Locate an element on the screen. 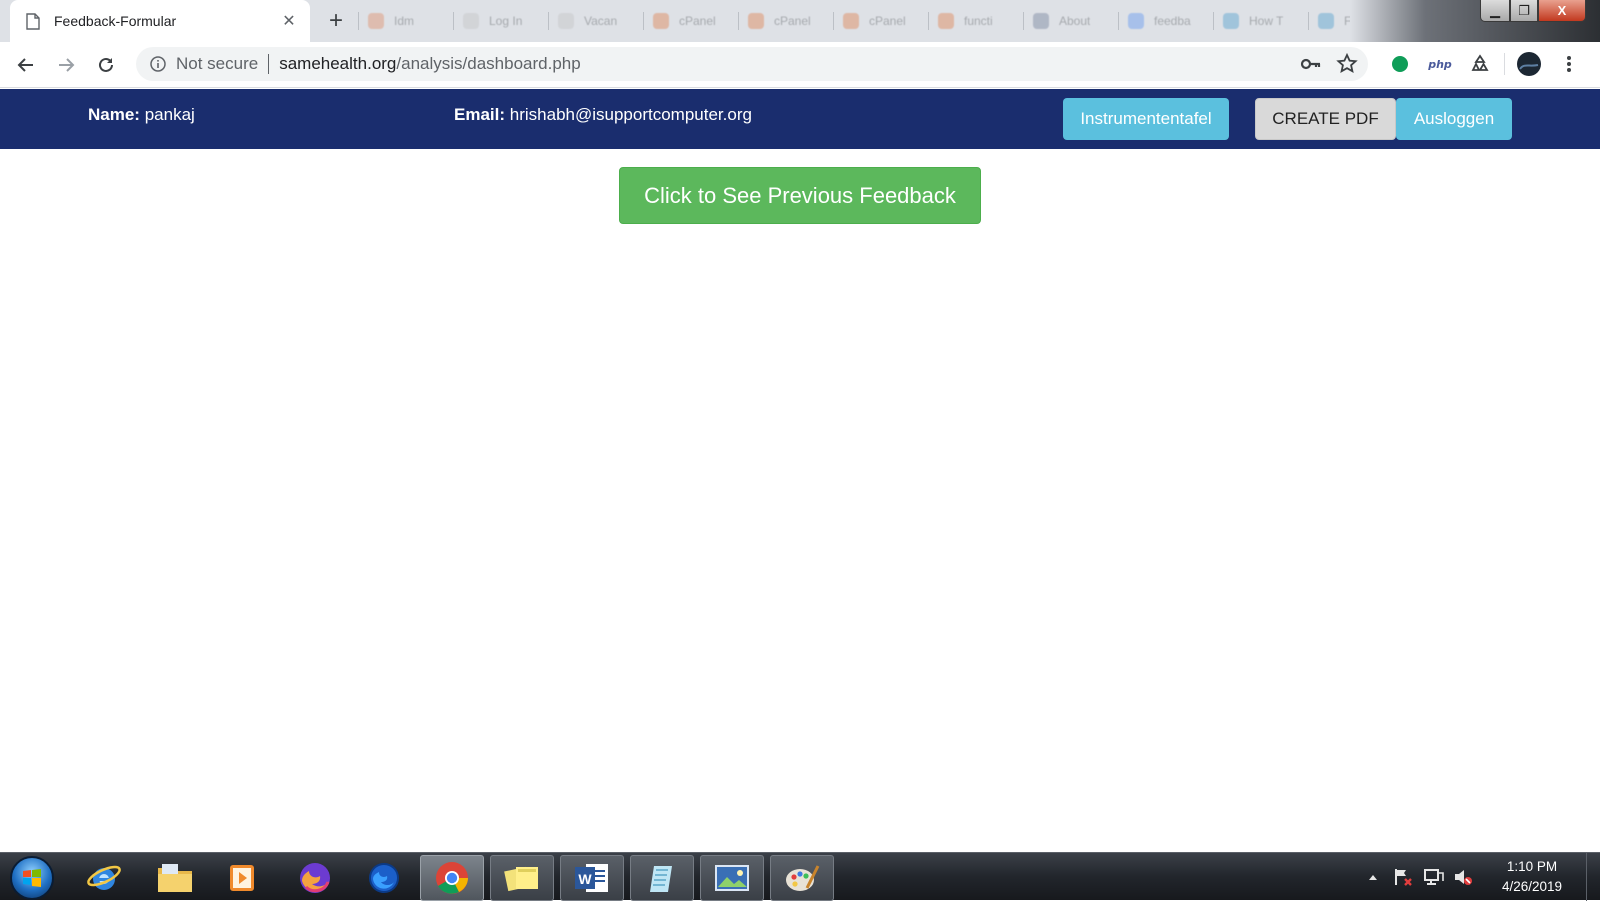 This screenshot has width=1600, height=901. paint-icon is located at coordinates (802, 878).